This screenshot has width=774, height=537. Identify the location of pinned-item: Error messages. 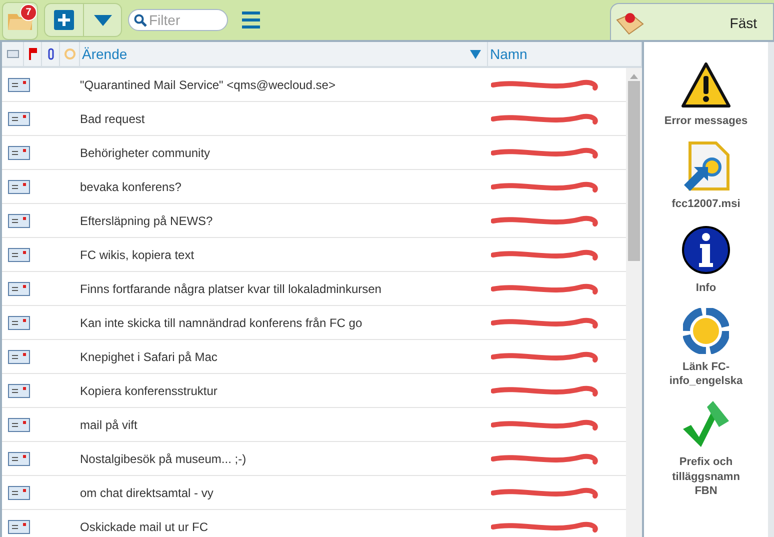
(706, 95).